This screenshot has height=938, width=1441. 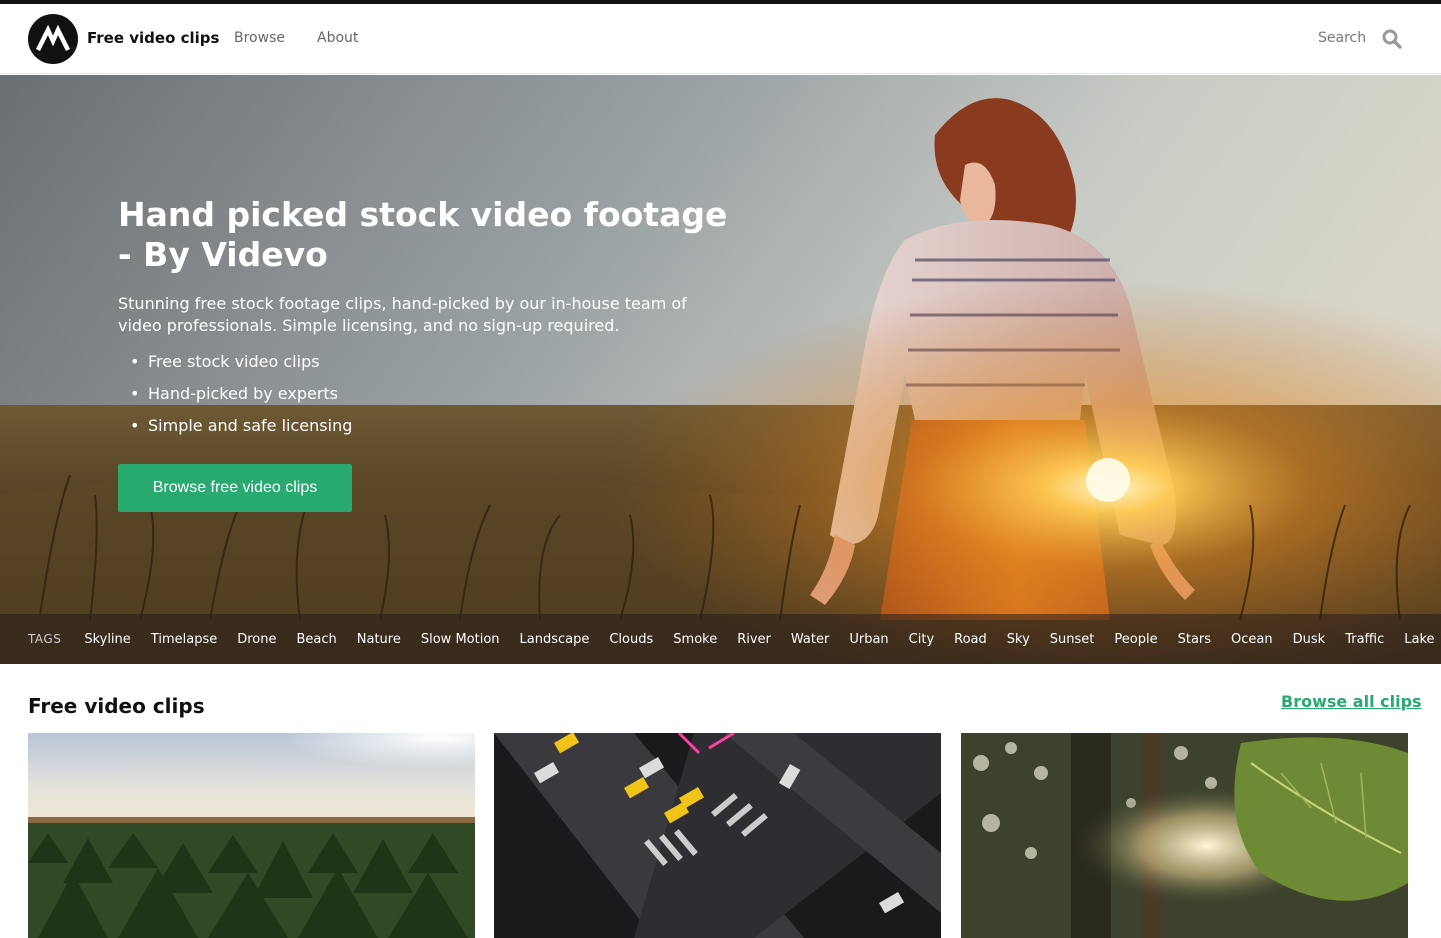 I want to click on tag-slow-motion: Slow Motion, so click(x=460, y=639).